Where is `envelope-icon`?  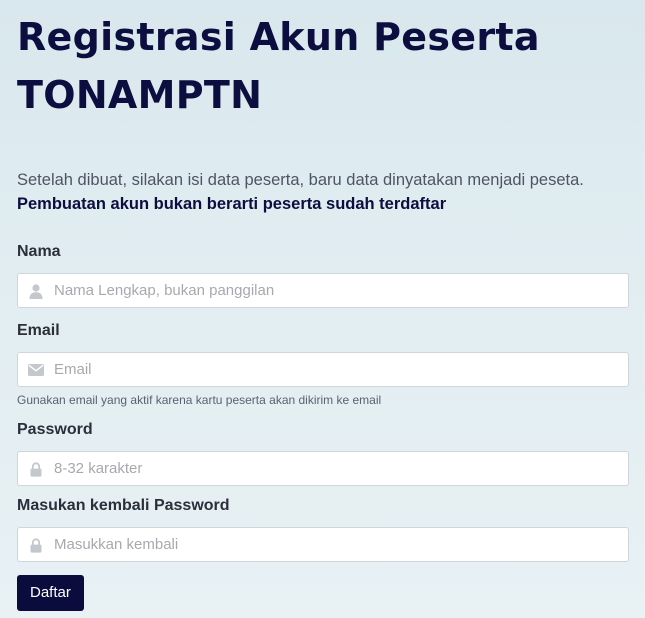 envelope-icon is located at coordinates (36, 370).